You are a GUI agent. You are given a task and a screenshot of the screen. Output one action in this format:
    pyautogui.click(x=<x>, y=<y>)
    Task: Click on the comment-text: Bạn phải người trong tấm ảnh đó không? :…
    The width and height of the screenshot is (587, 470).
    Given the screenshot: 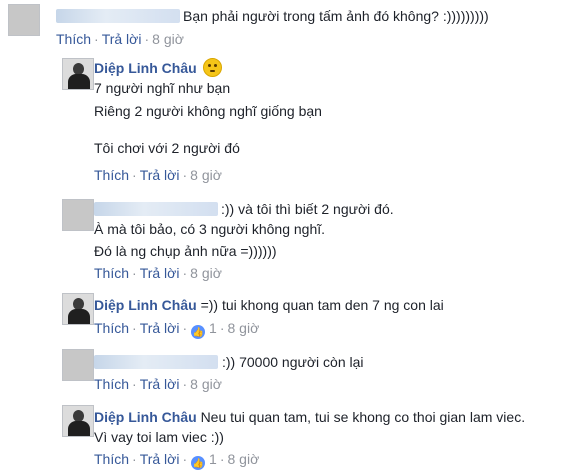 What is the action you would take?
    pyautogui.click(x=336, y=16)
    